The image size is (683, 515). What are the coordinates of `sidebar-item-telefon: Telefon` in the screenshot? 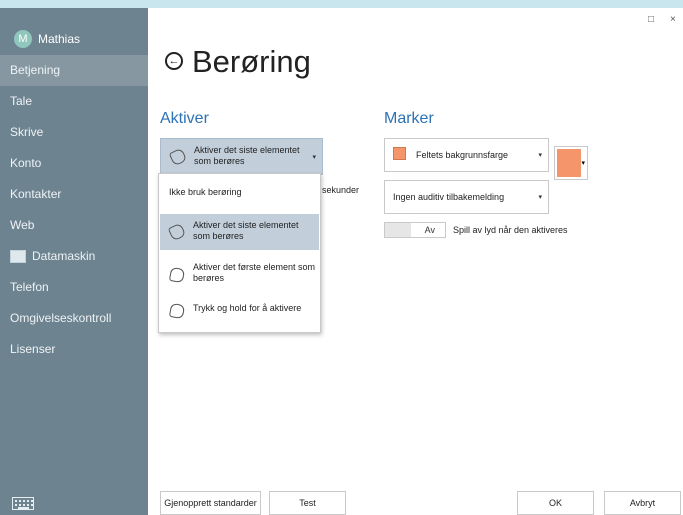 It's located at (74, 287).